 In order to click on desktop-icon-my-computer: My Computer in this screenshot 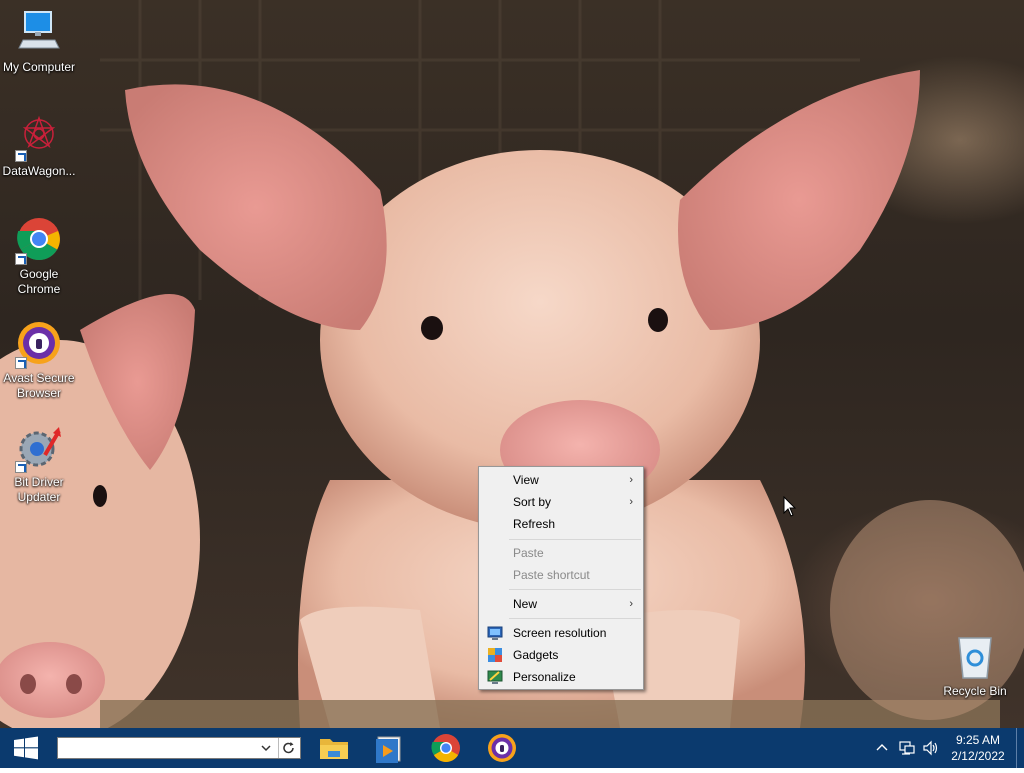, I will do `click(39, 42)`.